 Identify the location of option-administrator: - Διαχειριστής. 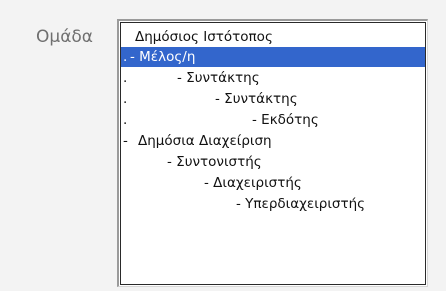
(273, 183).